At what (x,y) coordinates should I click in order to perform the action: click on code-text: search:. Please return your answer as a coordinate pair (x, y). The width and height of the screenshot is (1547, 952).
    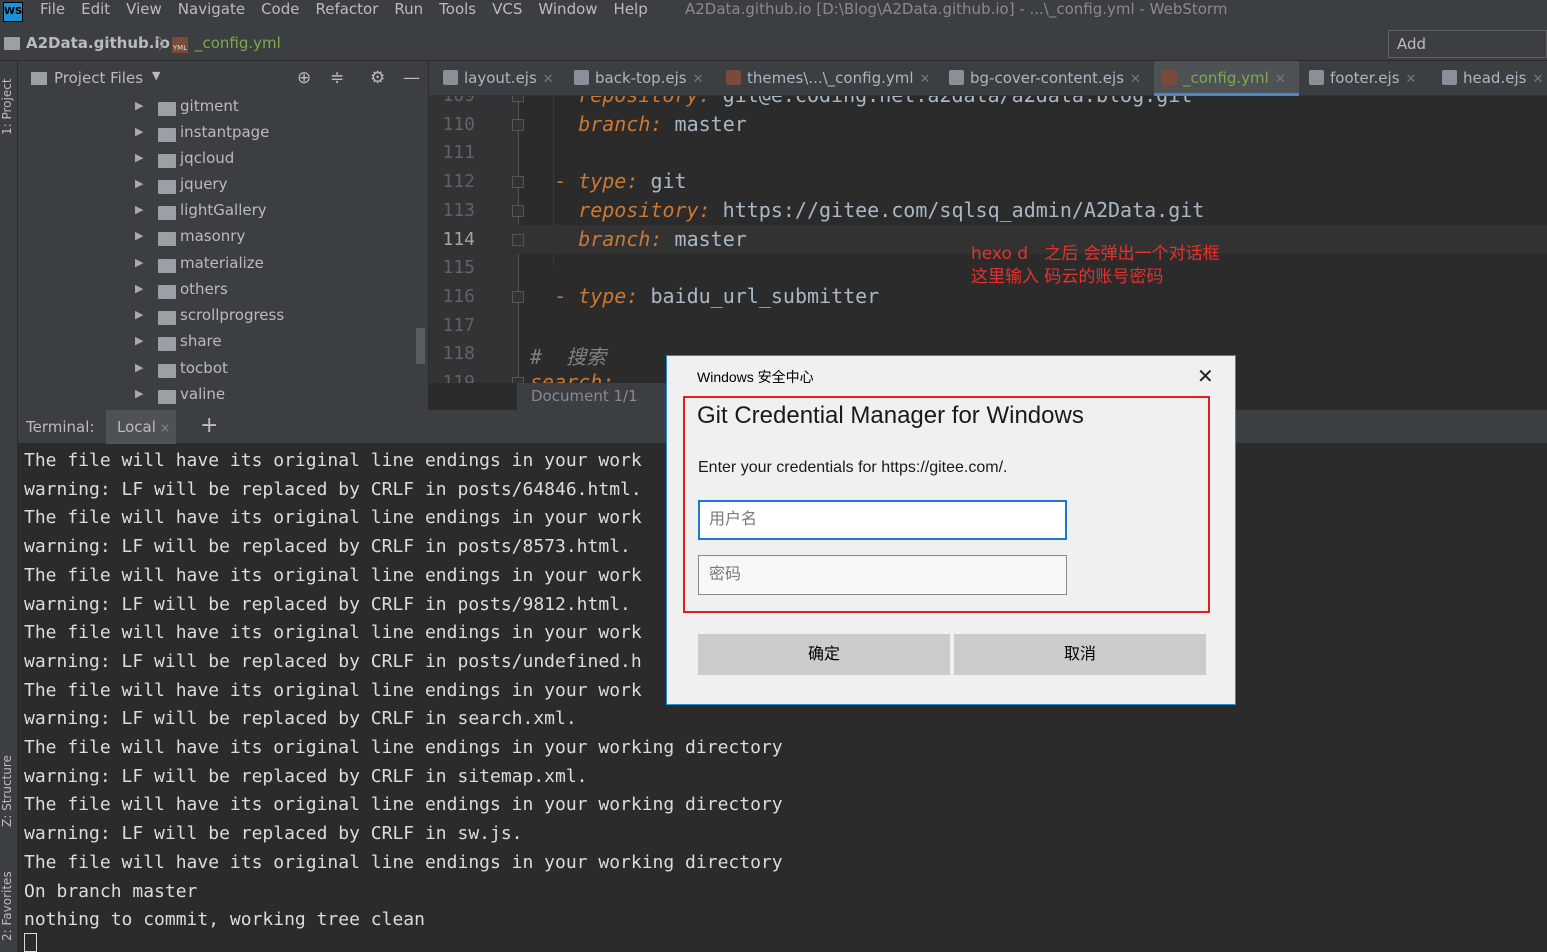
    Looking at the image, I should click on (572, 376).